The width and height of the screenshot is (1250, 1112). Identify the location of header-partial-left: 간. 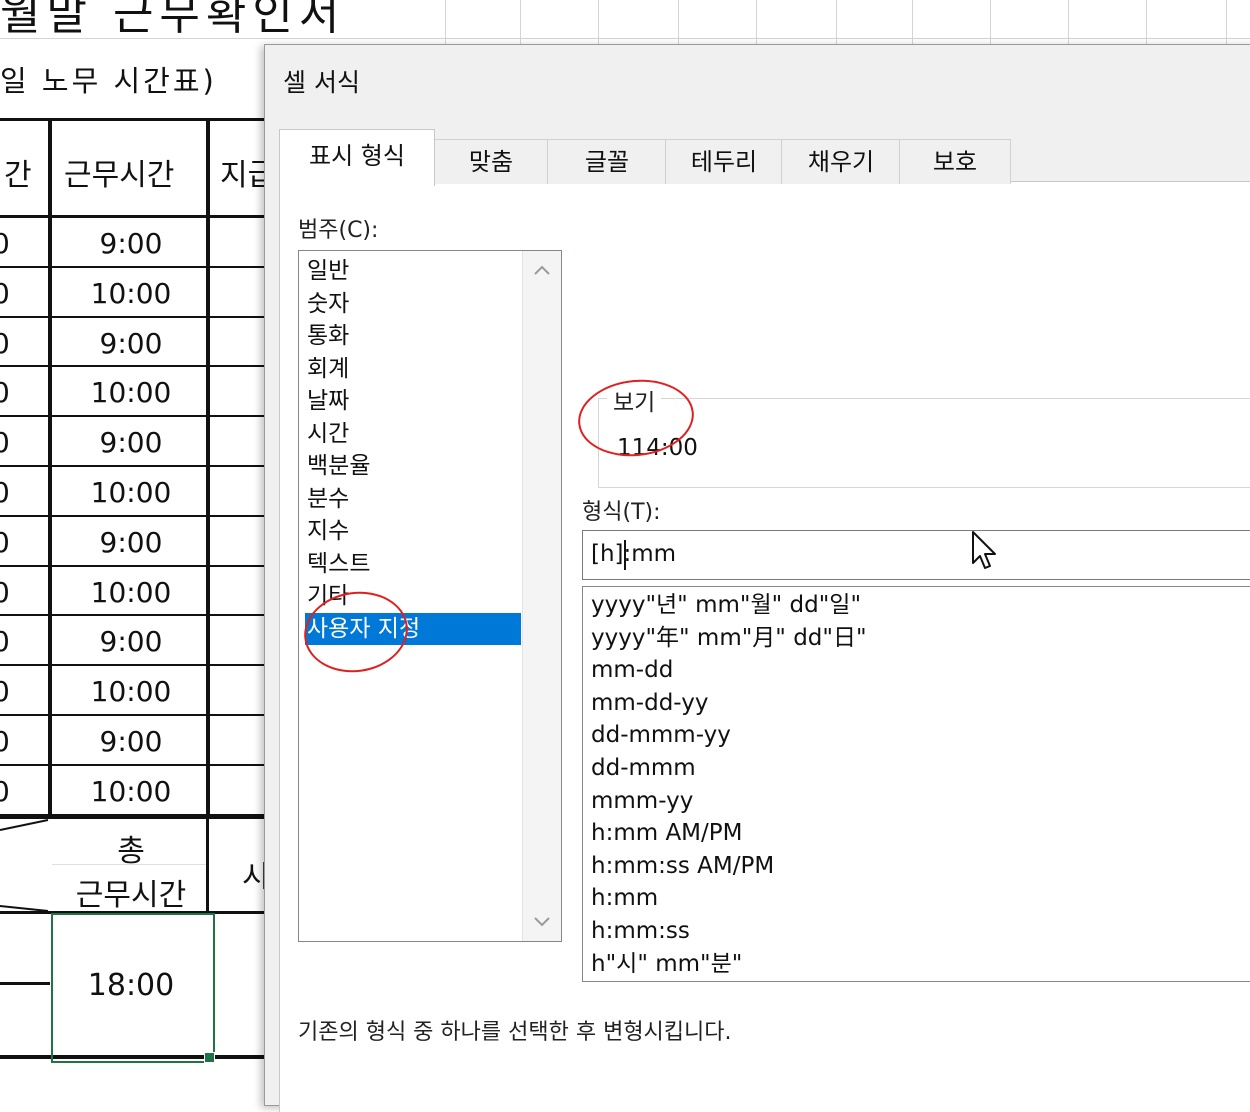
(18, 175).